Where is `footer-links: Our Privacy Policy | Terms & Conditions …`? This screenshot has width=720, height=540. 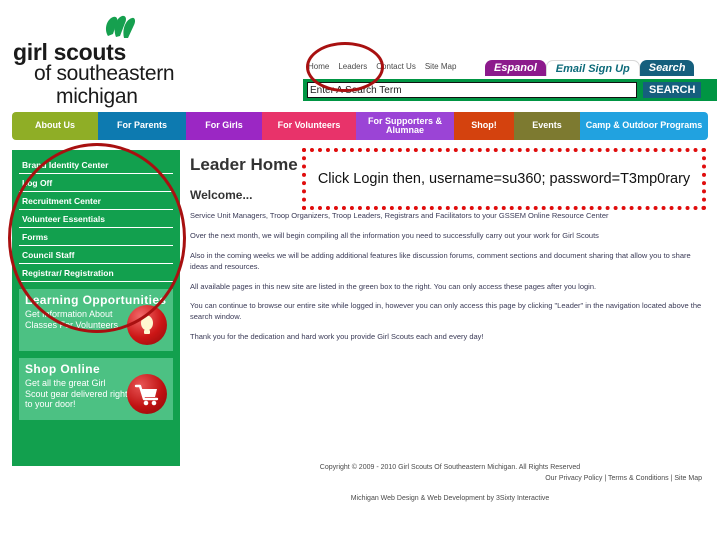 footer-links: Our Privacy Policy | Terms & Conditions … is located at coordinates (450, 478).